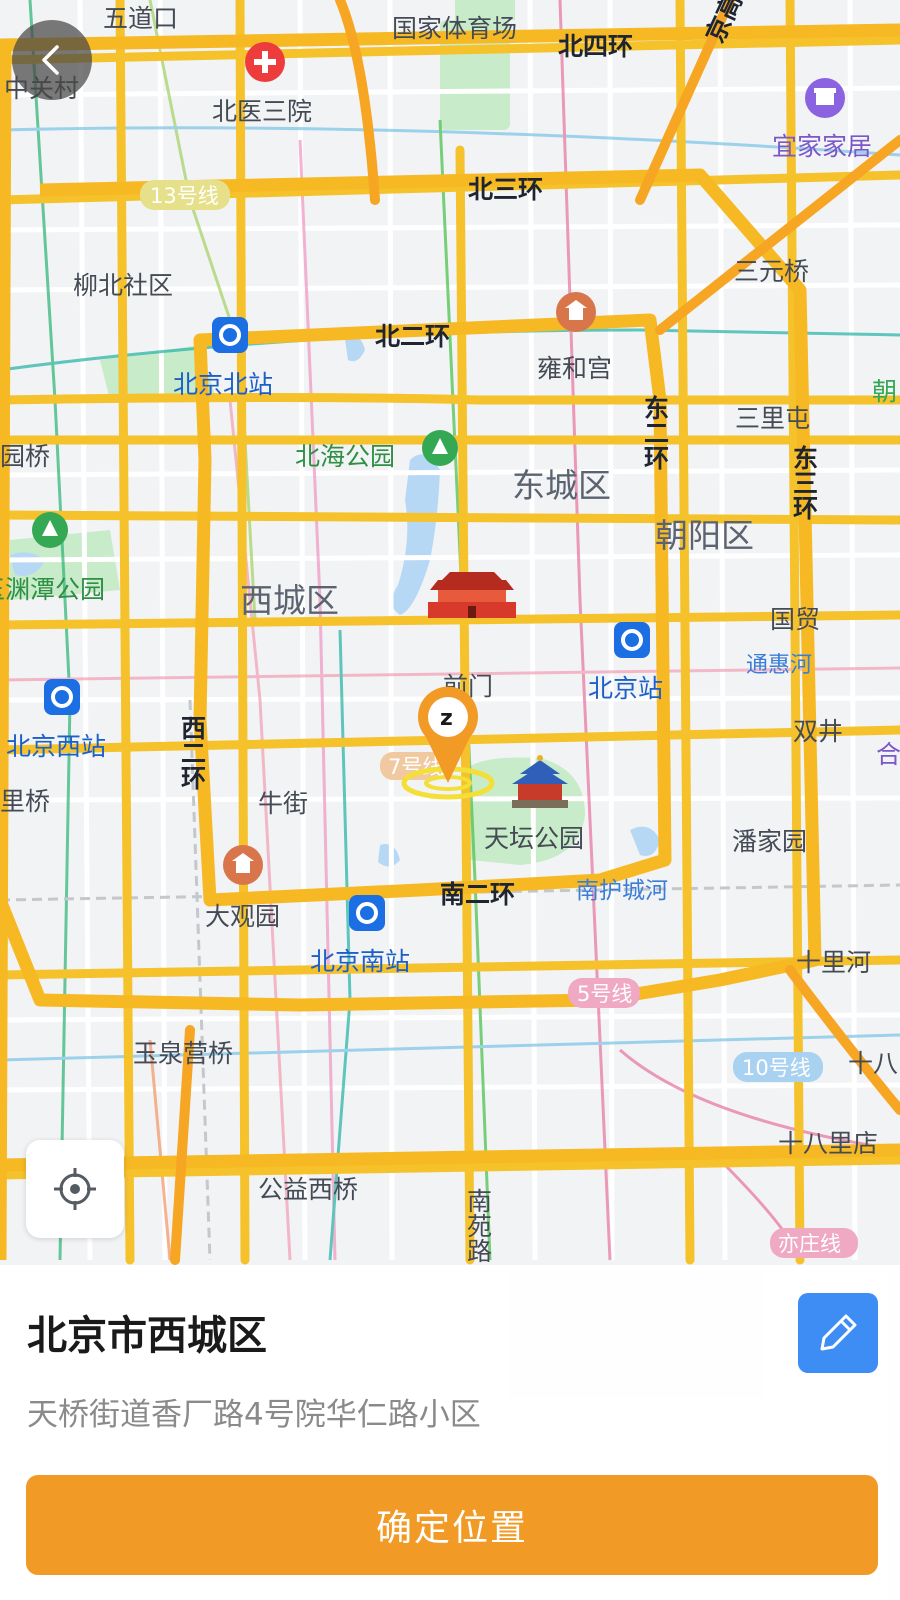  What do you see at coordinates (534, 838) in the screenshot?
I see `label-tiantangongyuan: 天坛公园` at bounding box center [534, 838].